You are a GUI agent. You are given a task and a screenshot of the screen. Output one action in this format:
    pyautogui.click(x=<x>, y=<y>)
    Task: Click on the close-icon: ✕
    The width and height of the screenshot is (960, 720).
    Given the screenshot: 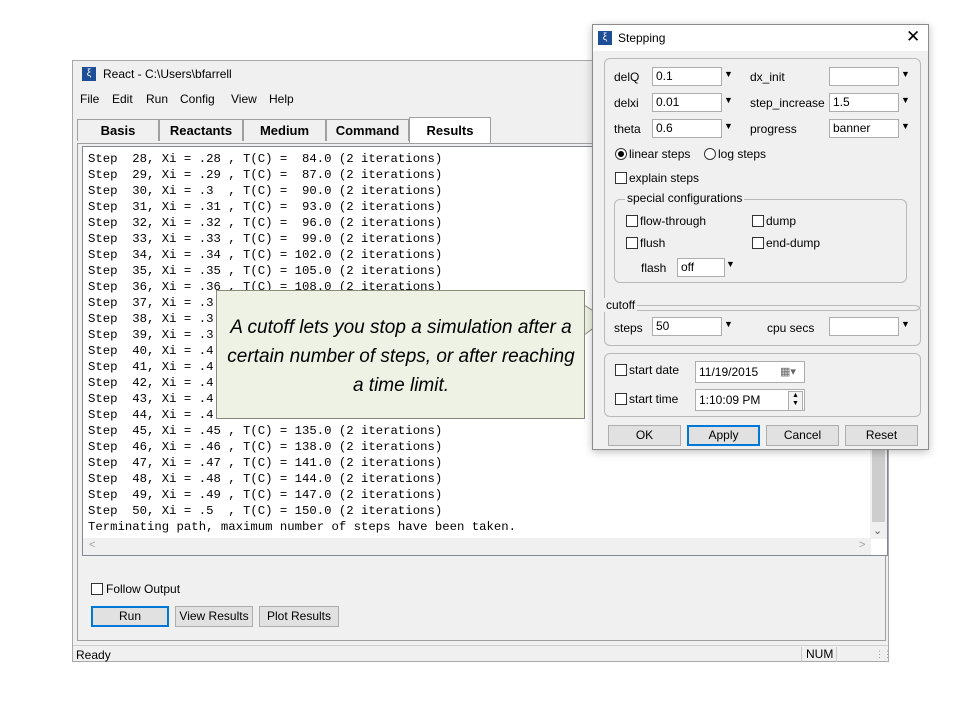 What is the action you would take?
    pyautogui.click(x=913, y=37)
    